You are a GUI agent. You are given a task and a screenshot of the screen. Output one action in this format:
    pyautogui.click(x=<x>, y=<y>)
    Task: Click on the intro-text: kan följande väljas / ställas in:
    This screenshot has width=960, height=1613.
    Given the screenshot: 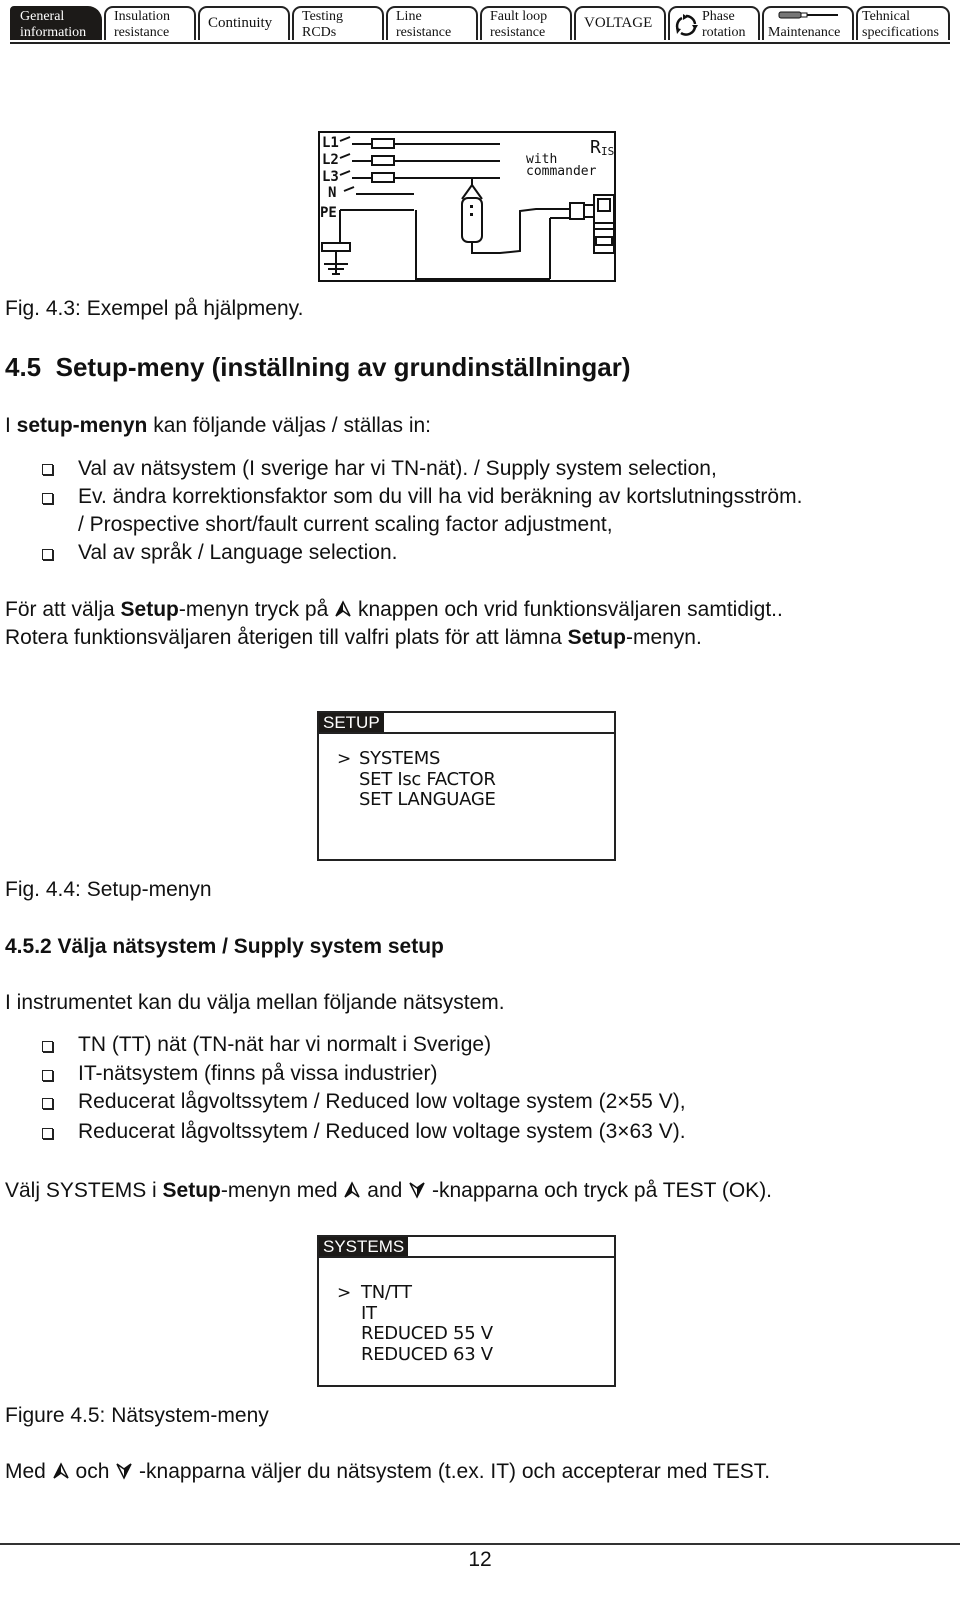 What is the action you would take?
    pyautogui.click(x=289, y=425)
    